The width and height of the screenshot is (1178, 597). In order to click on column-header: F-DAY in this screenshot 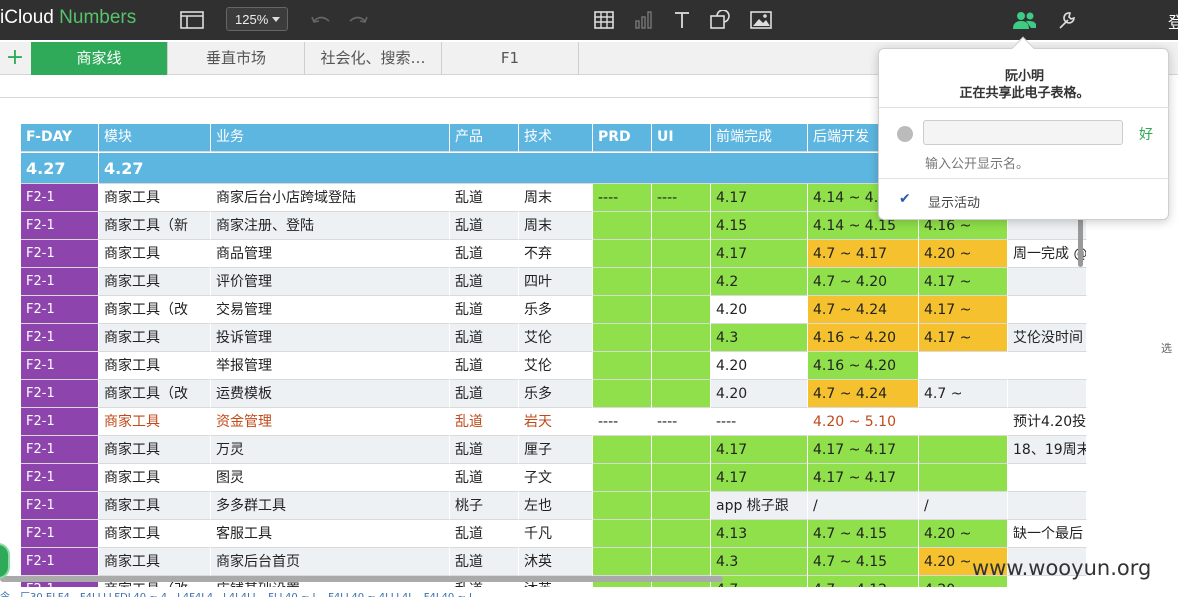, I will do `click(60, 138)`.